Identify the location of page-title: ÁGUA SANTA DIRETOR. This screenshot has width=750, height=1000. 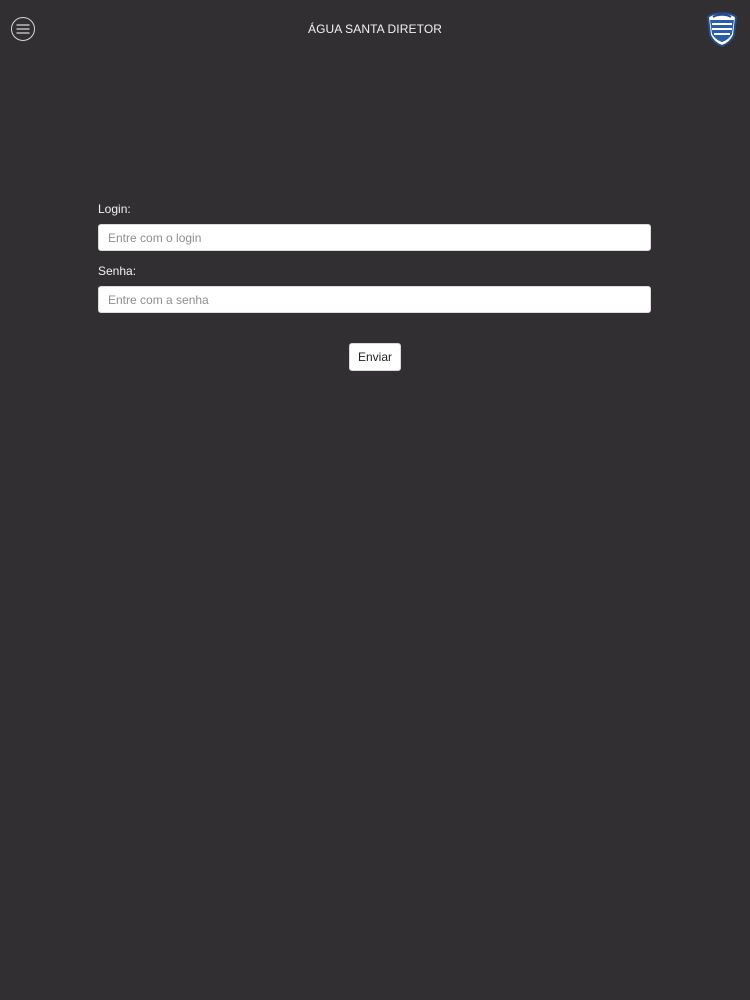
(375, 29).